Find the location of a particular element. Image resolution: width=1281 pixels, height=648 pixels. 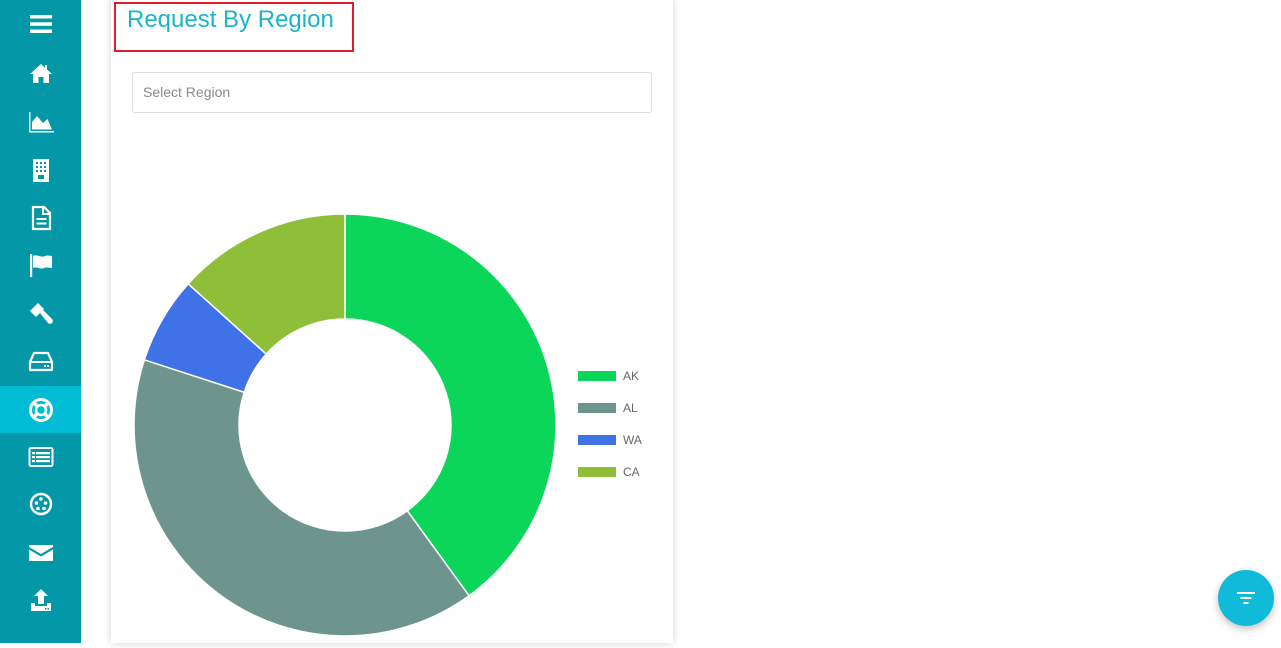

legend-item-wa: WA is located at coordinates (610, 440).